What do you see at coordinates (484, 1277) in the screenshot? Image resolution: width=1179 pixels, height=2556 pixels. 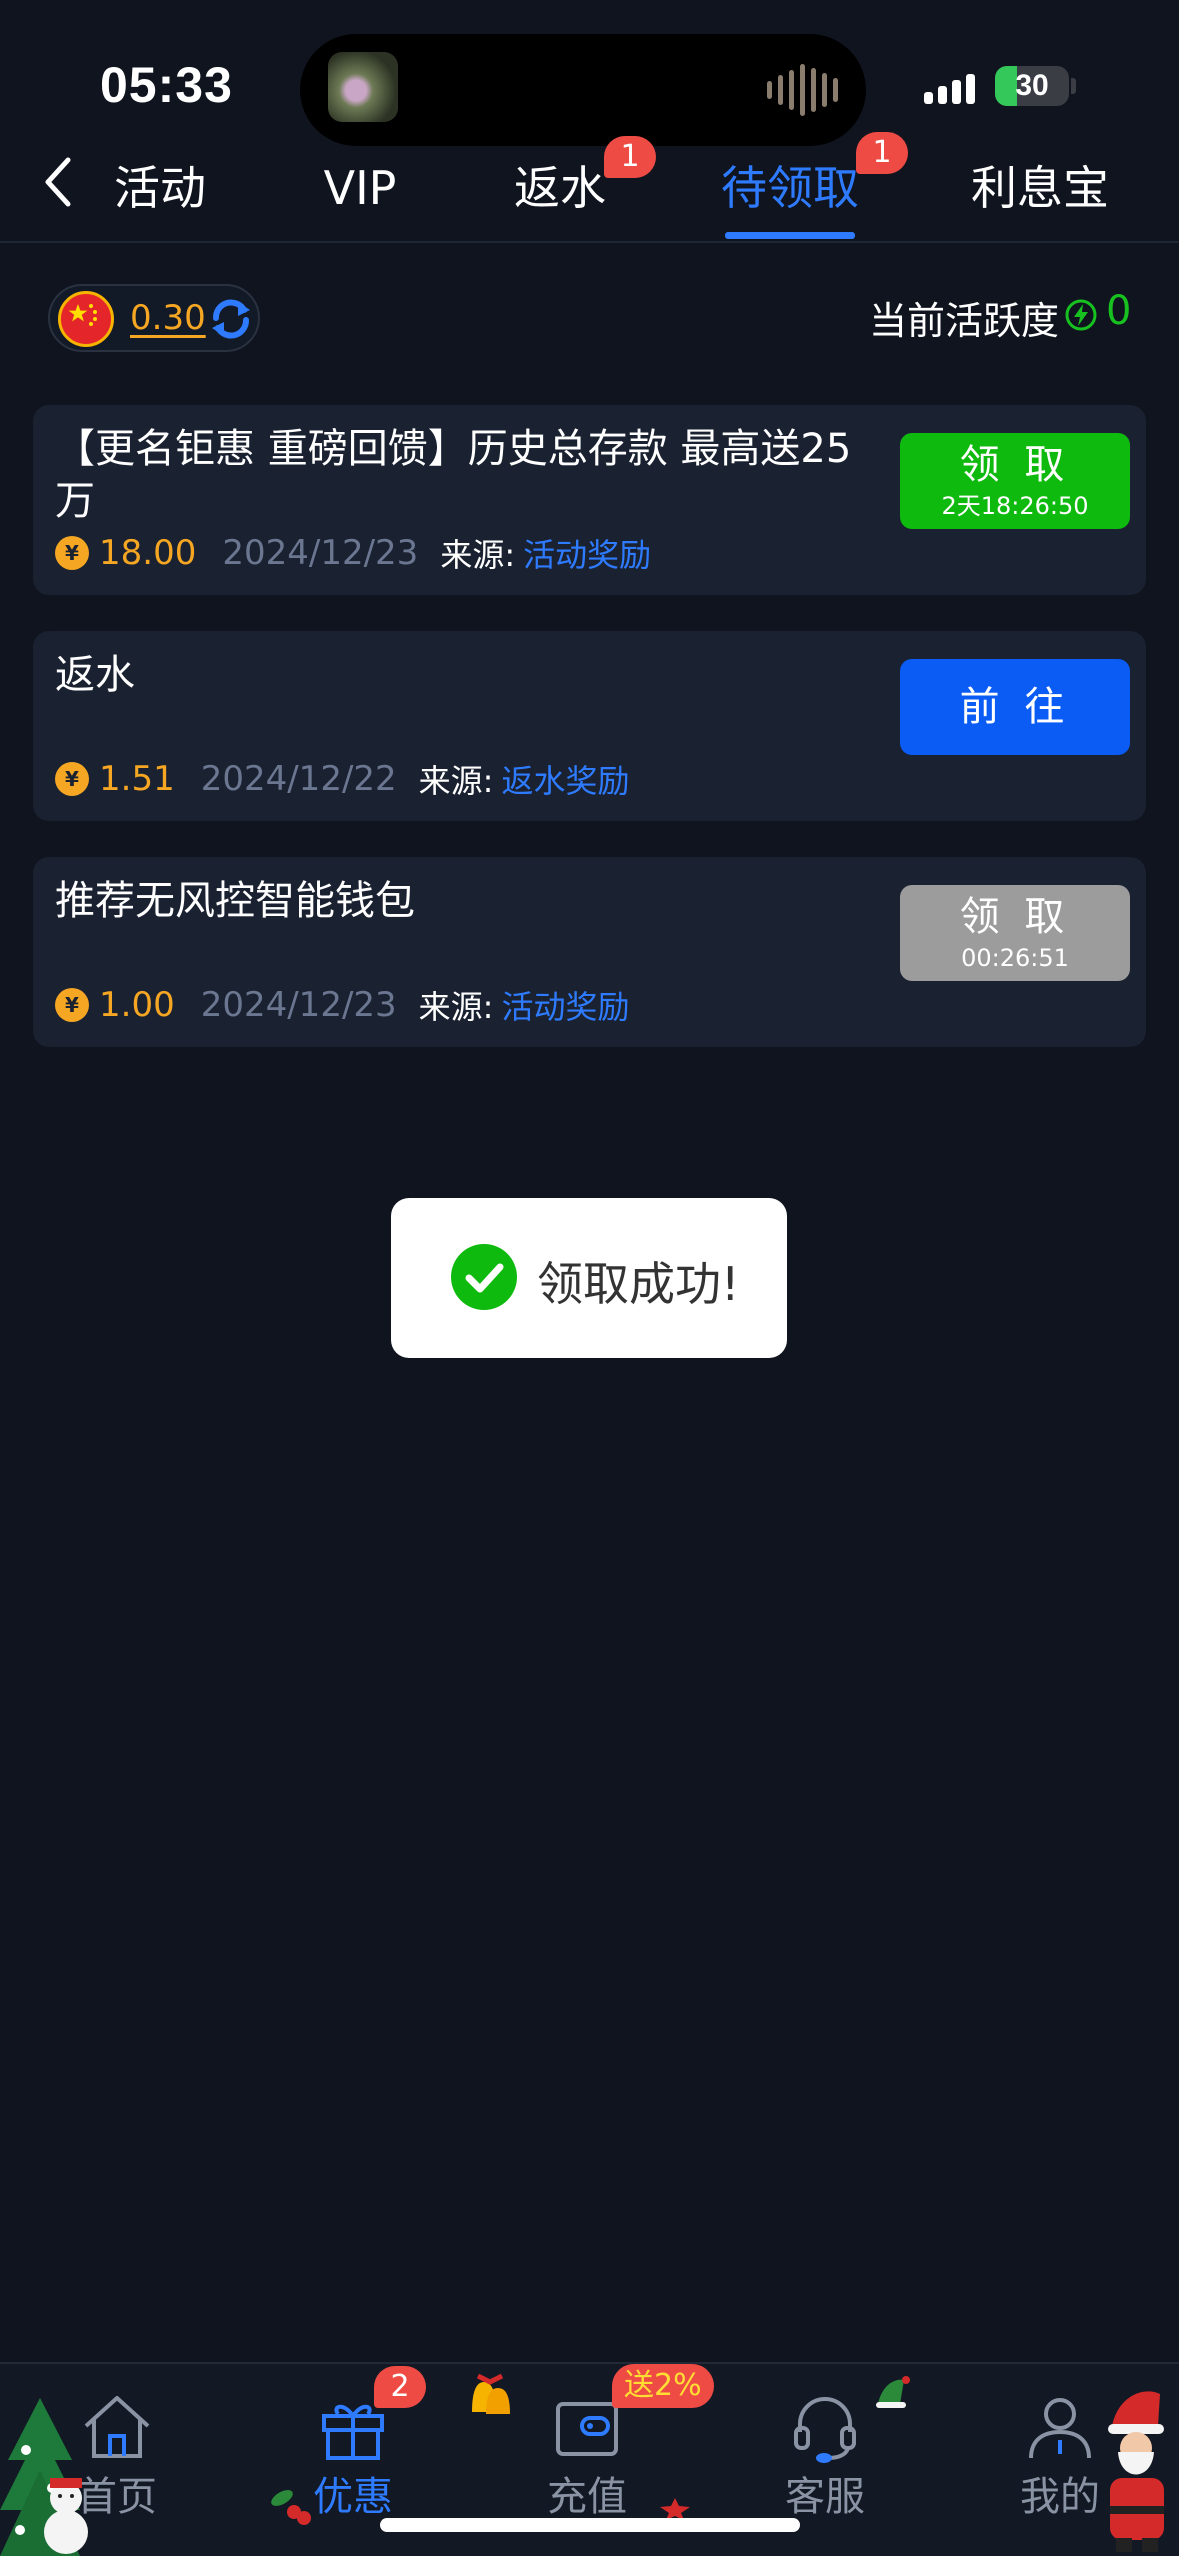 I see `check-circle-icon` at bounding box center [484, 1277].